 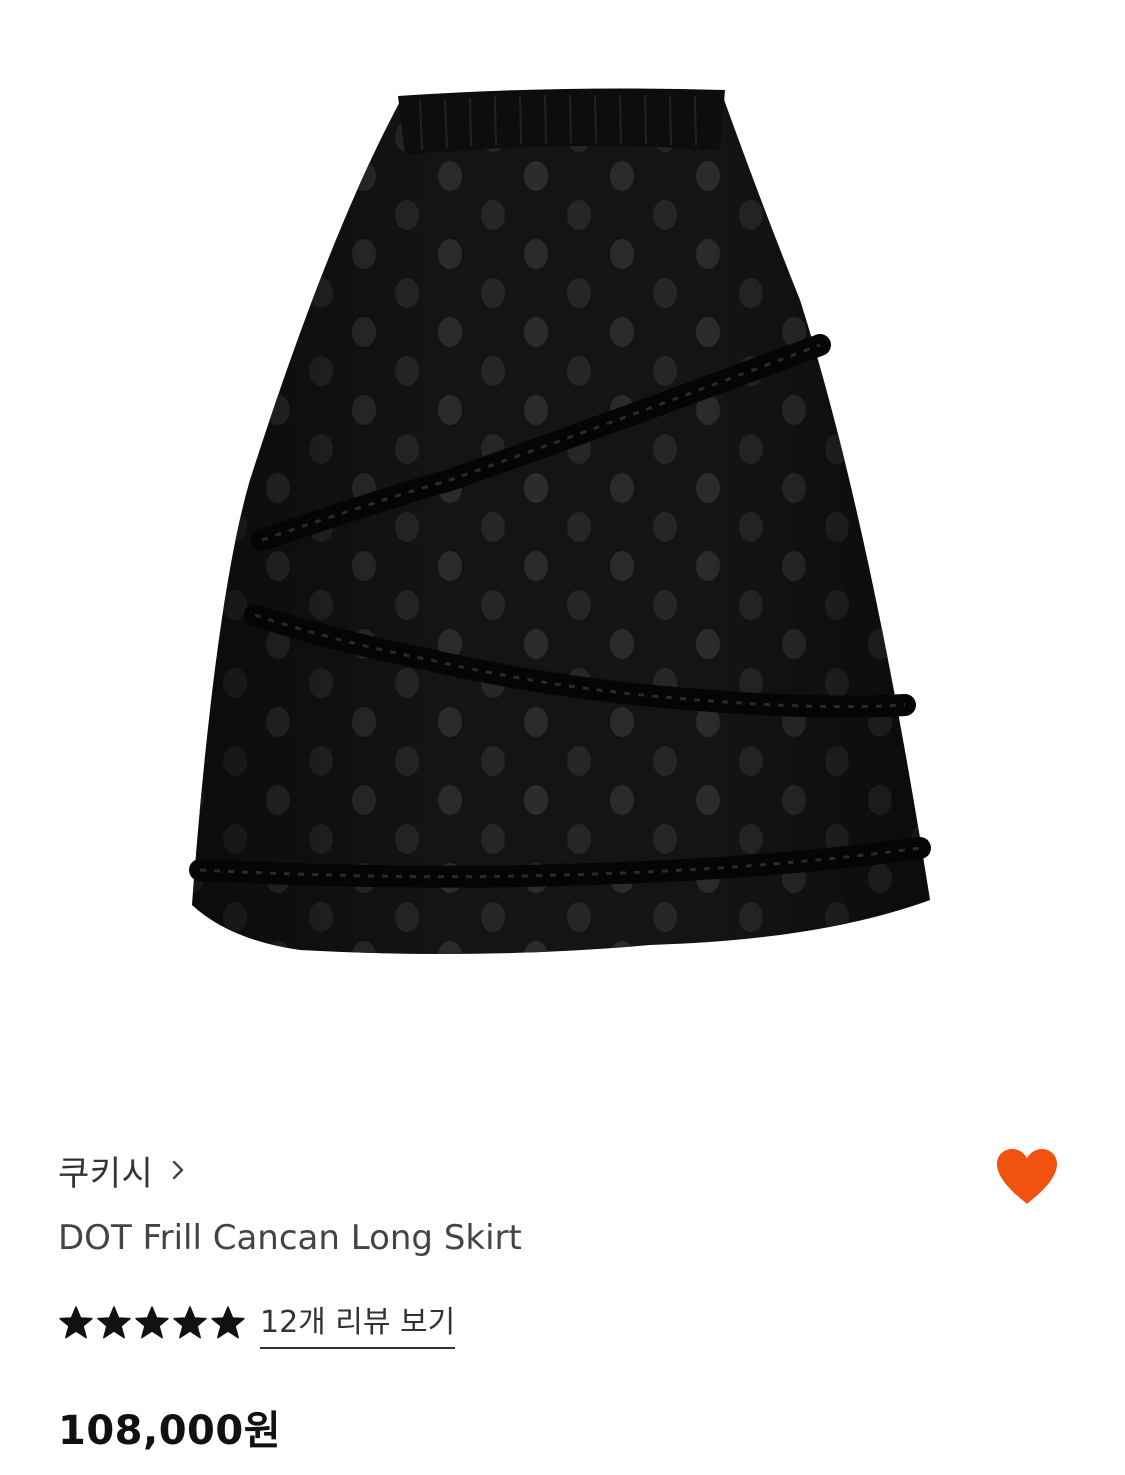 I want to click on brand-link: 쿠키시, so click(x=121, y=1170).